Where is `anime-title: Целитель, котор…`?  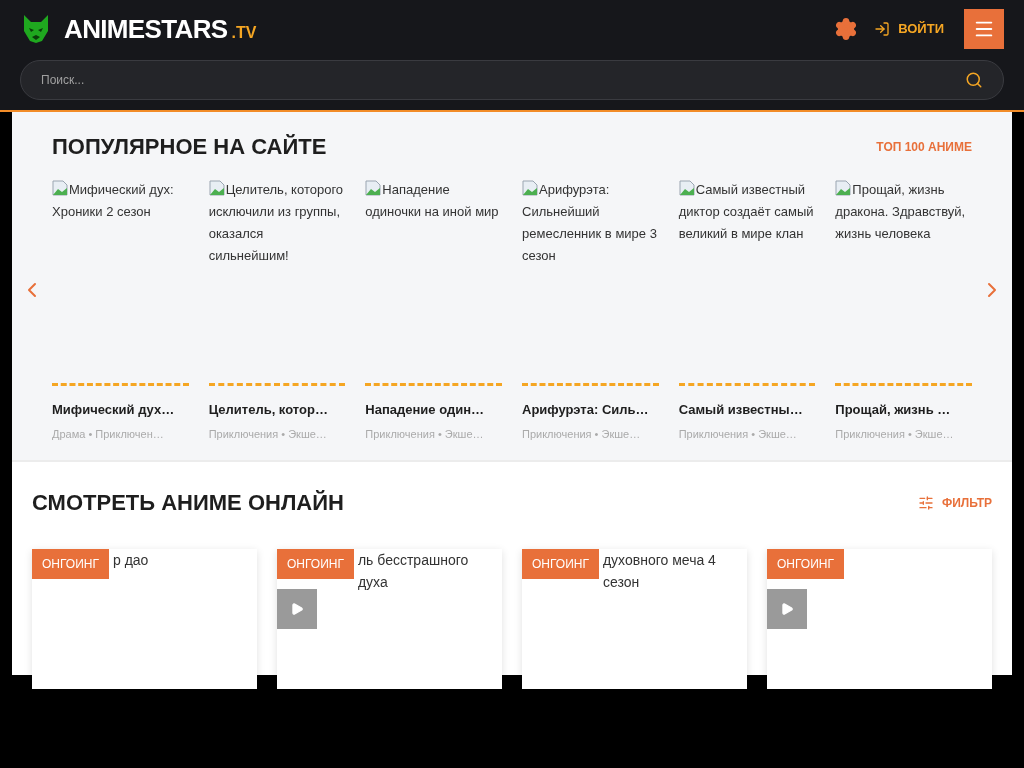
anime-title: Целитель, котор… is located at coordinates (277, 410).